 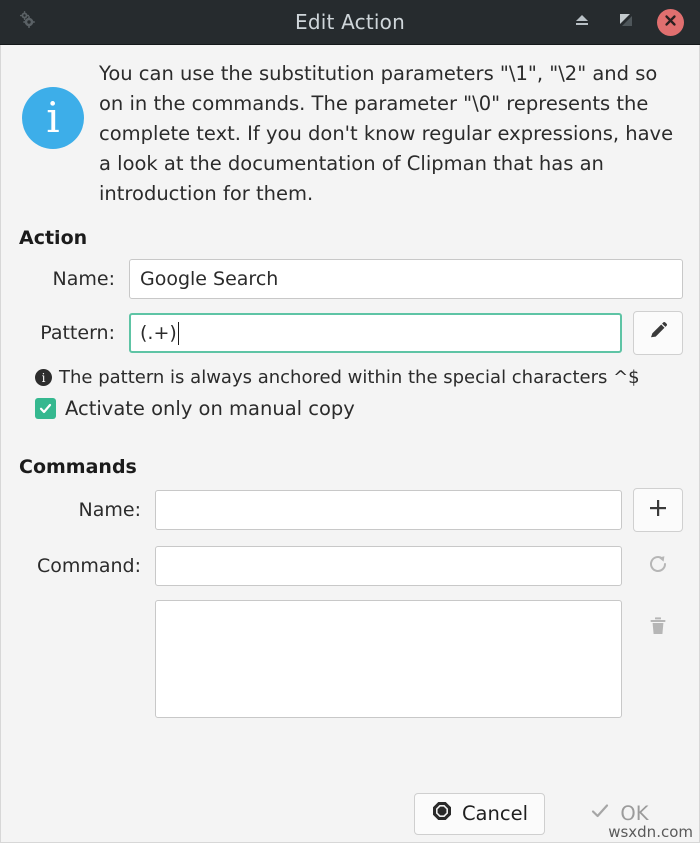 I want to click on add-command-button, so click(x=658, y=510).